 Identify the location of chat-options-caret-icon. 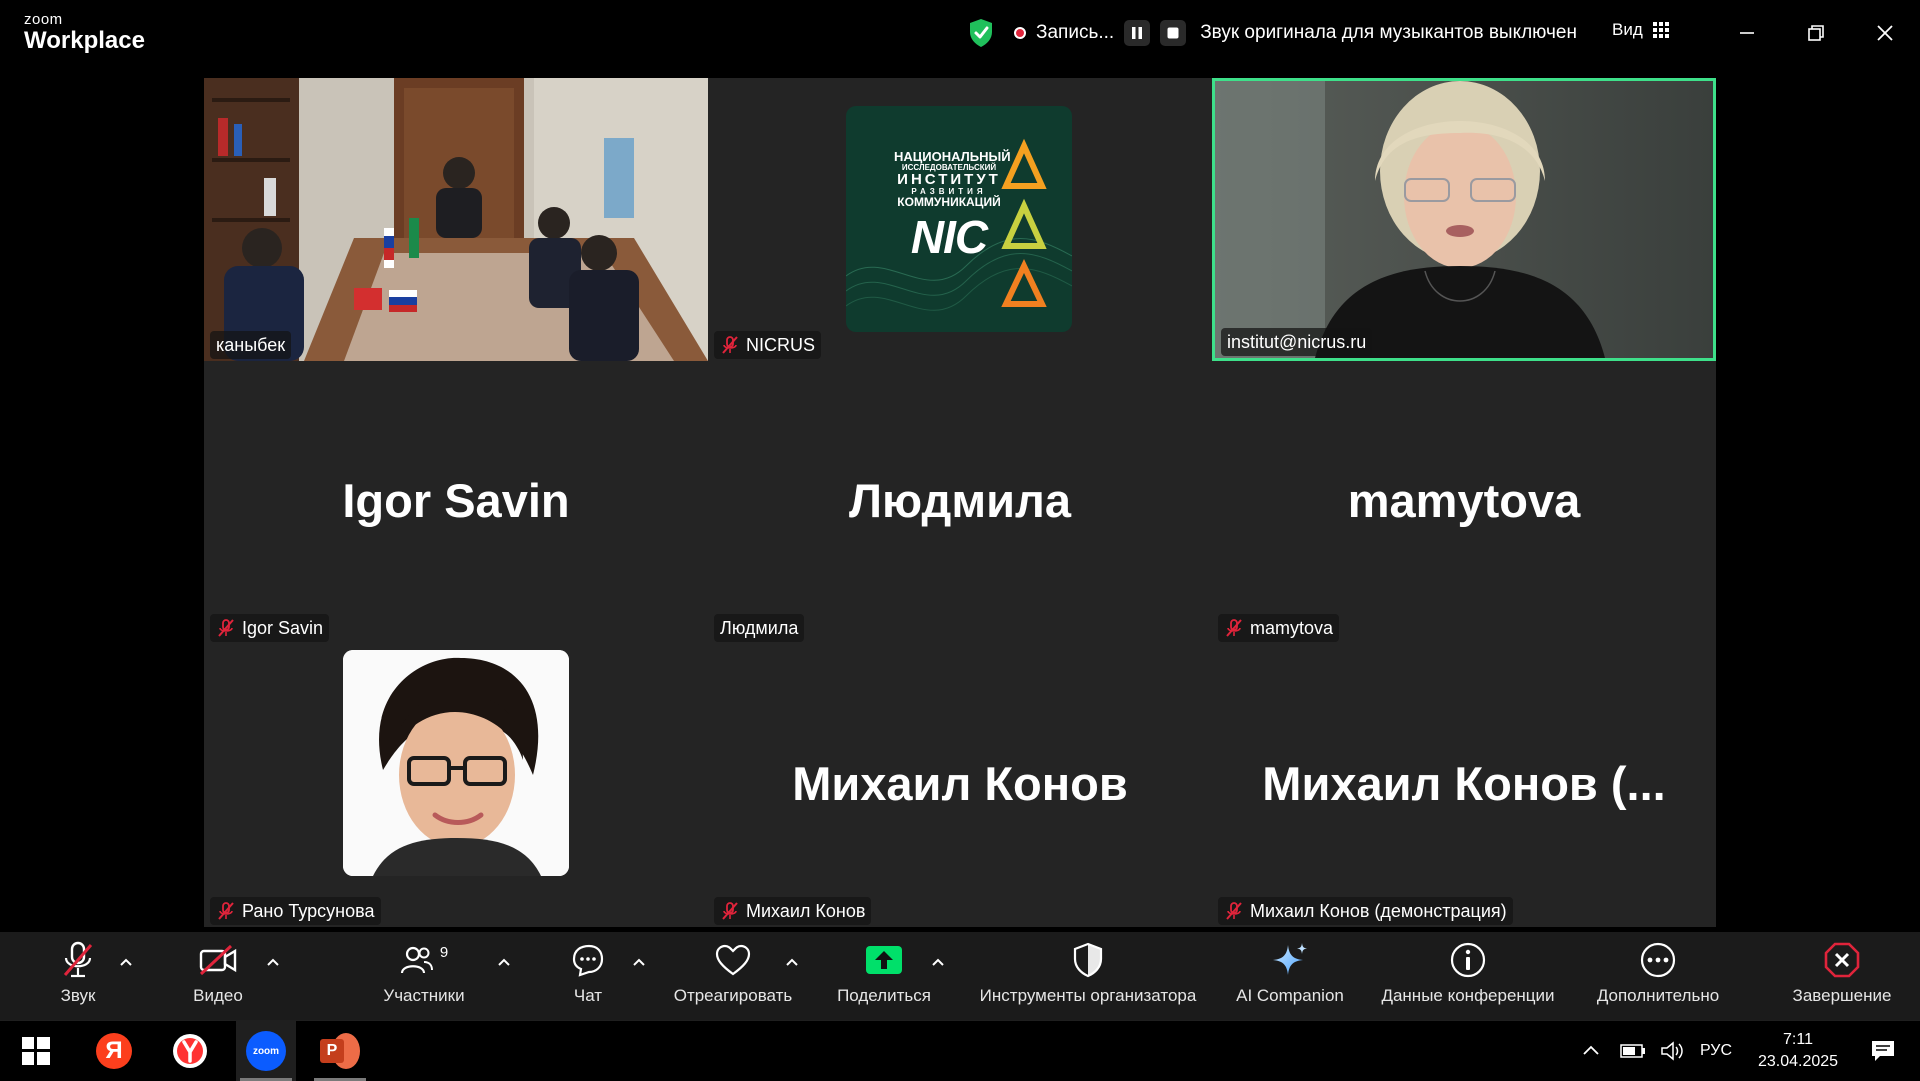
(639, 962).